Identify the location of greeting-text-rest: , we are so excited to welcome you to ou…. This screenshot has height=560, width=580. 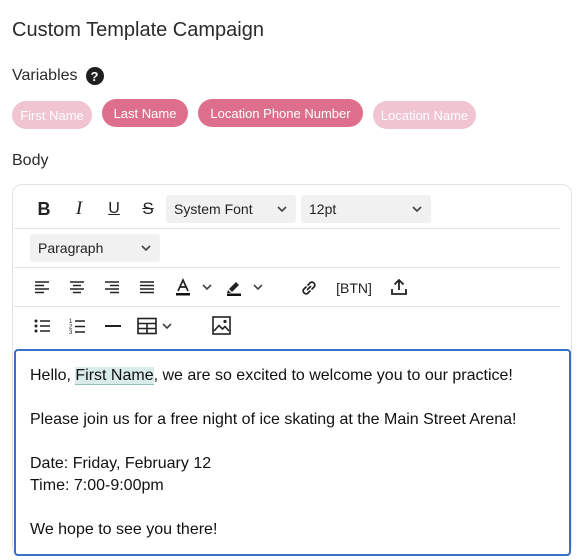
(333, 375).